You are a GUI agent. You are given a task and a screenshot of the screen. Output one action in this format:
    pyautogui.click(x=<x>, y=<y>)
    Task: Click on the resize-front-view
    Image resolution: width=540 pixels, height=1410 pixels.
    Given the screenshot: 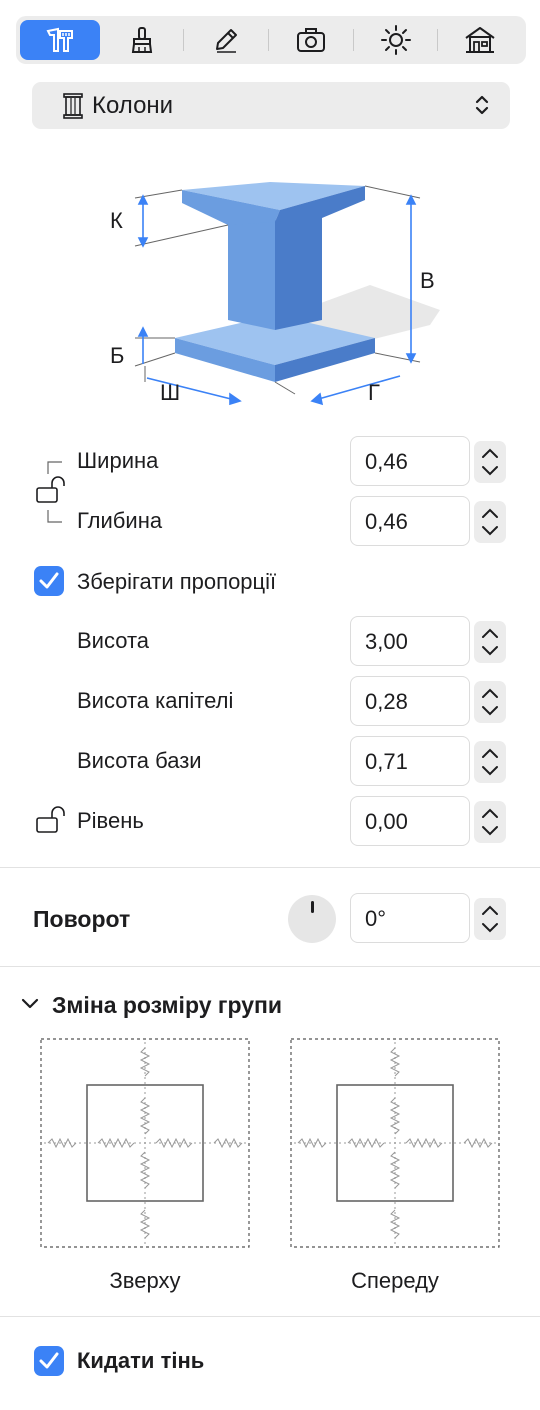 What is the action you would take?
    pyautogui.click(x=395, y=1143)
    